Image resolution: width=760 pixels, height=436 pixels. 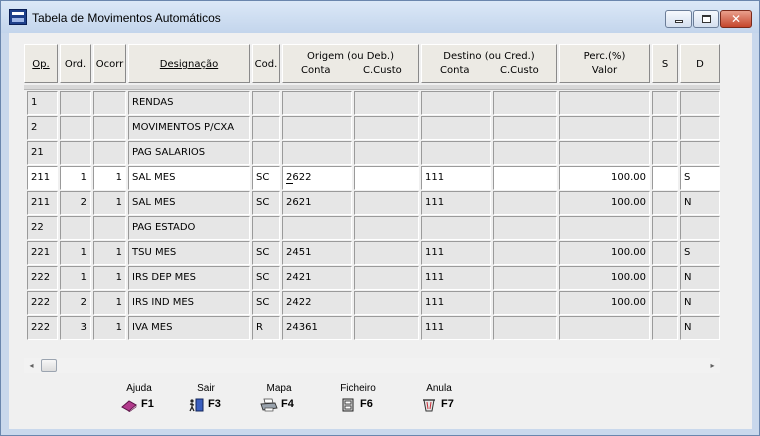 I want to click on cell-d: S, so click(x=700, y=253).